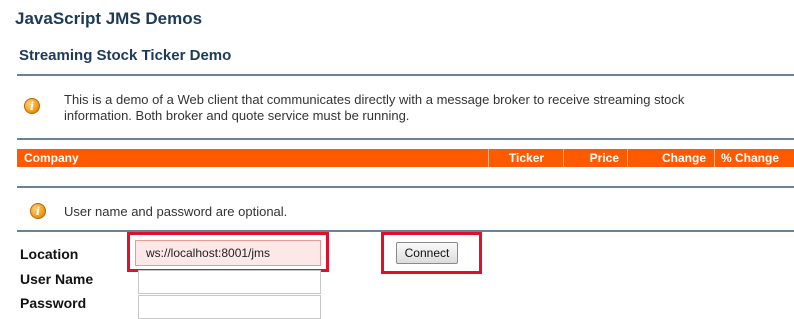 The height and width of the screenshot is (319, 794). What do you see at coordinates (228, 253) in the screenshot?
I see `location-field` at bounding box center [228, 253].